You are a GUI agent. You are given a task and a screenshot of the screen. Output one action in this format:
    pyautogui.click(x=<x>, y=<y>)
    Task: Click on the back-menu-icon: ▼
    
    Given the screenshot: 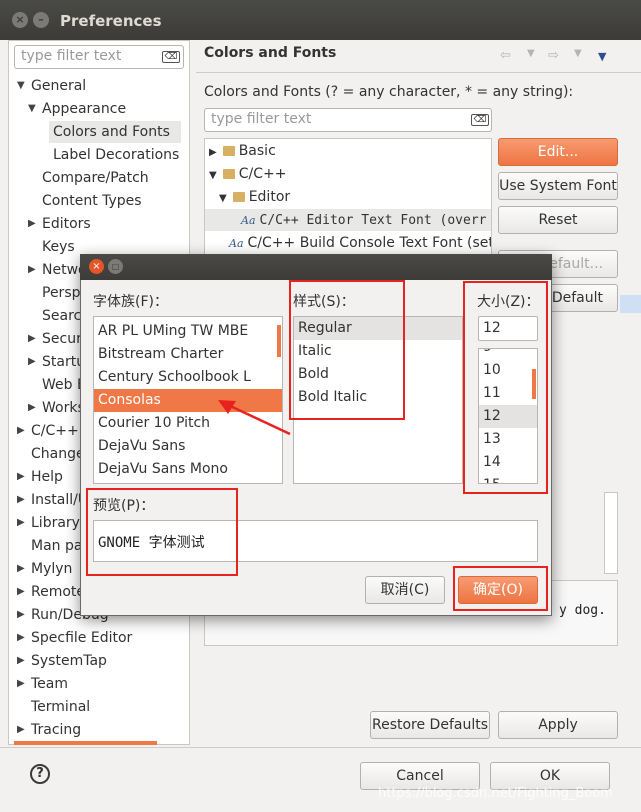 What is the action you would take?
    pyautogui.click(x=531, y=53)
    